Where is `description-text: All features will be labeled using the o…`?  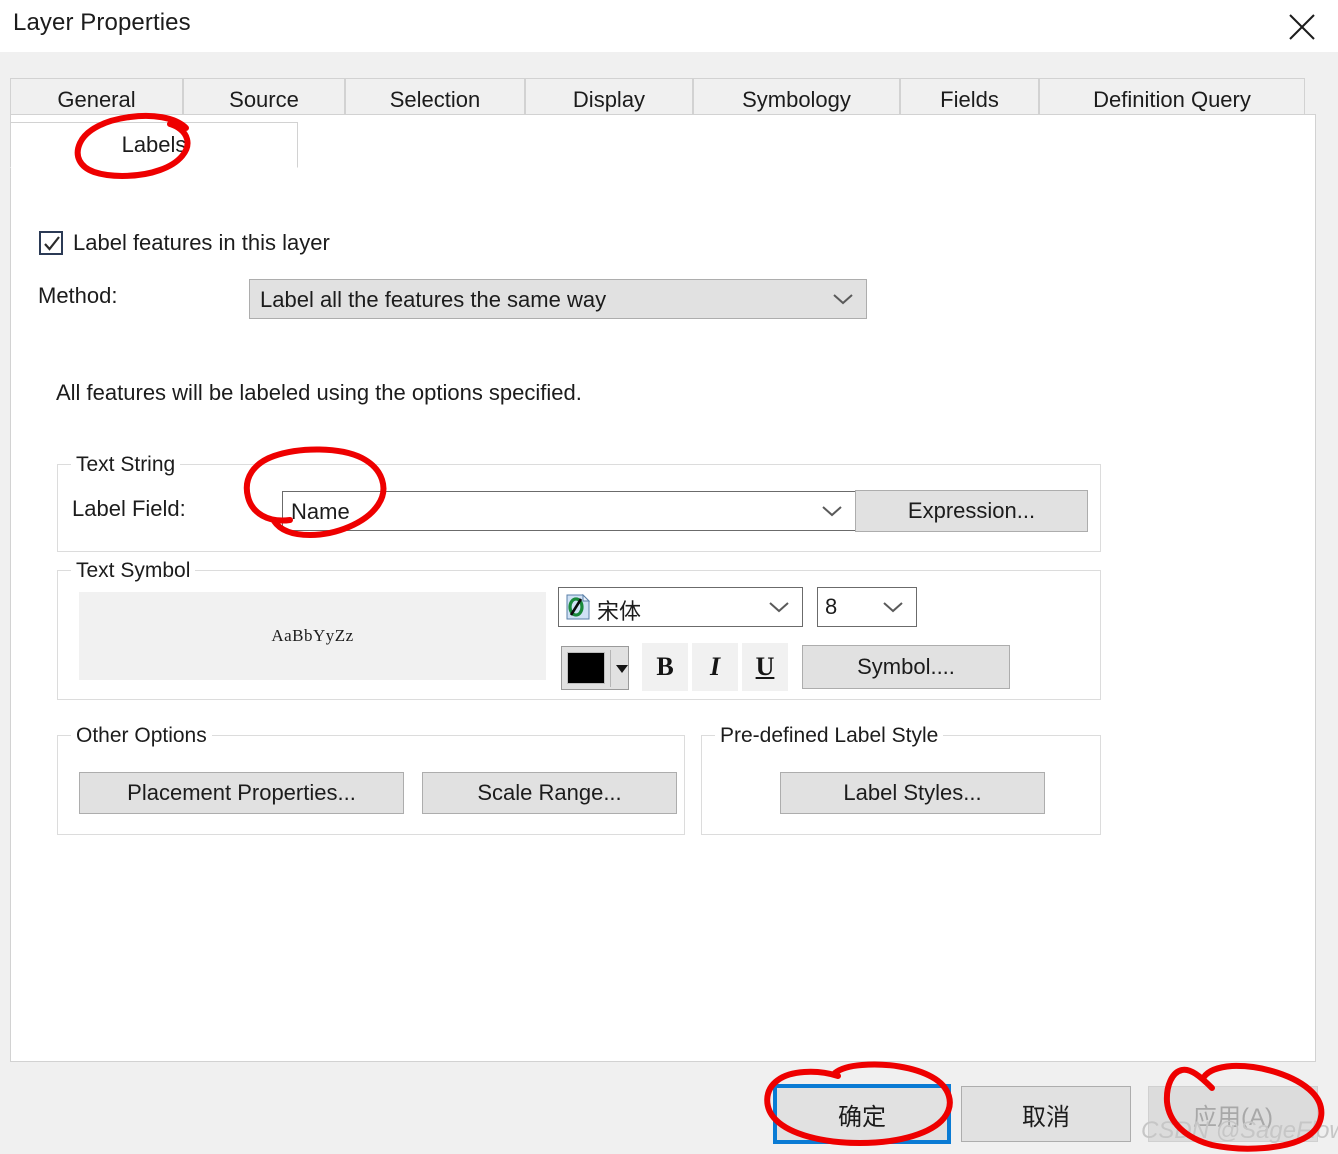
description-text: All features will be labeled using the o… is located at coordinates (319, 392).